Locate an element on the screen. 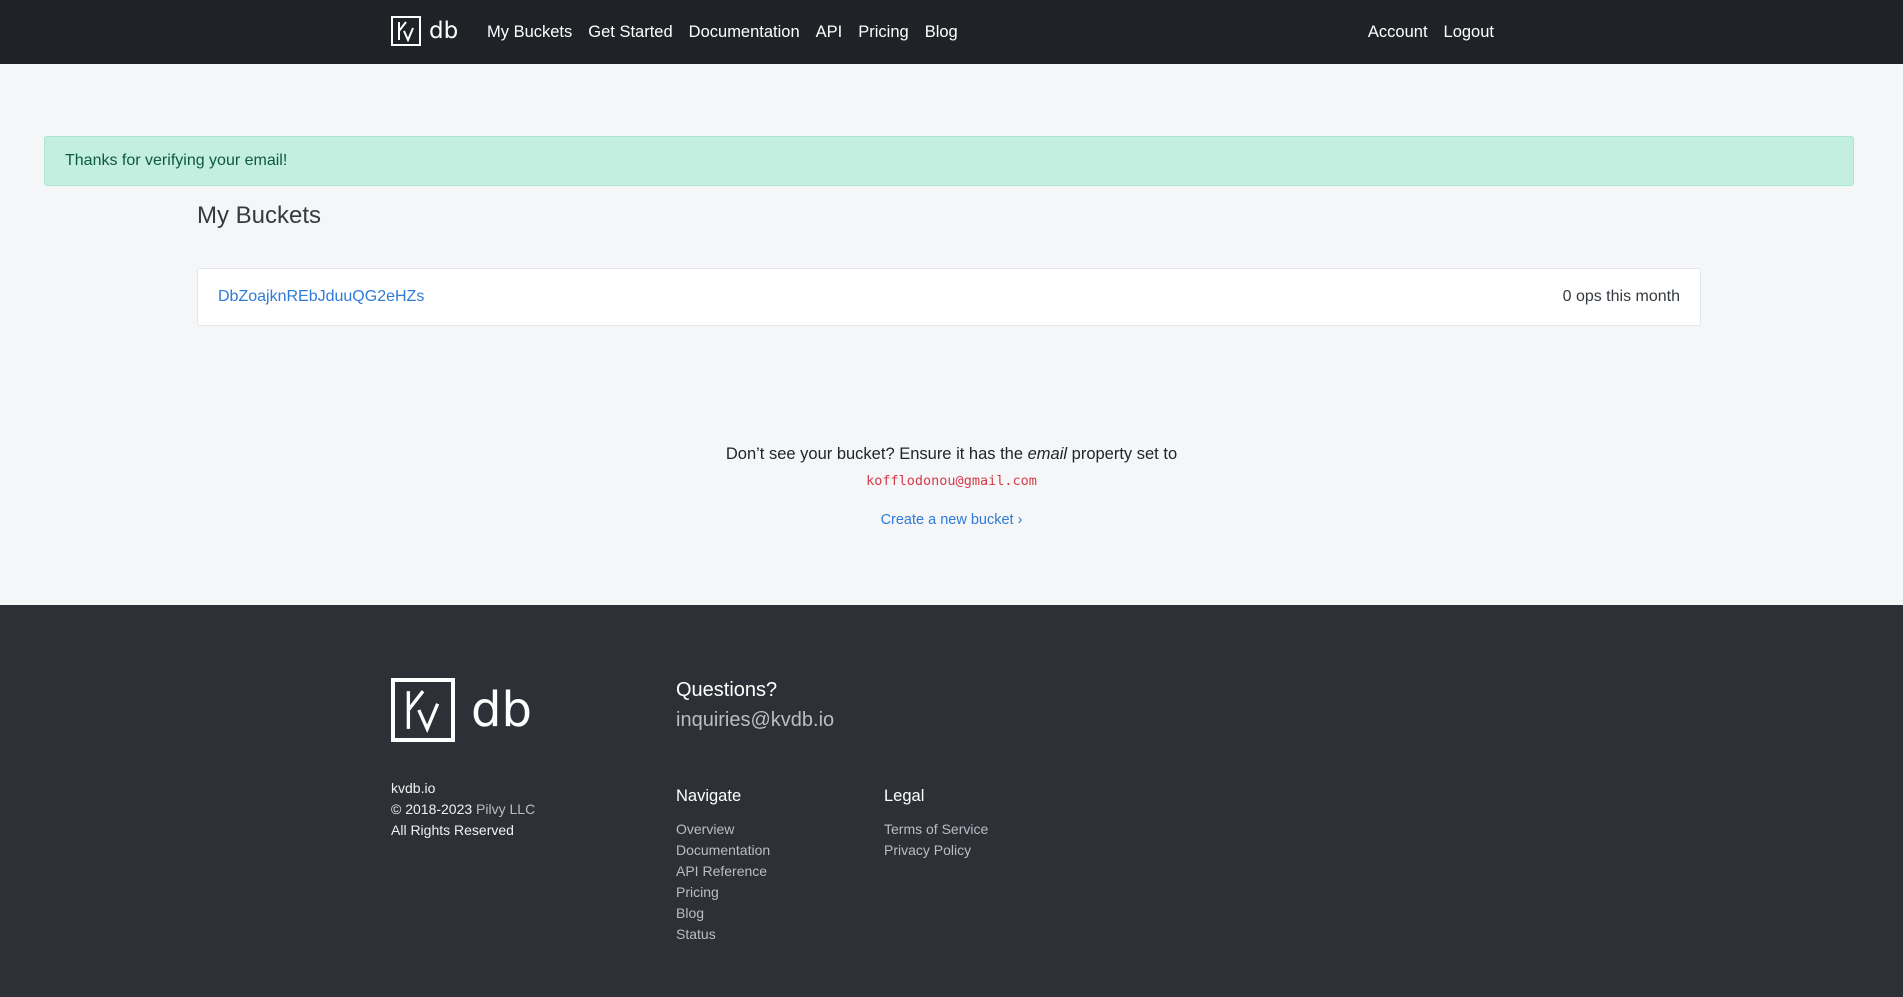 This screenshot has height=997, width=1903. bucket-link: DbZoajknREbJduuQG2eHZs is located at coordinates (321, 297).